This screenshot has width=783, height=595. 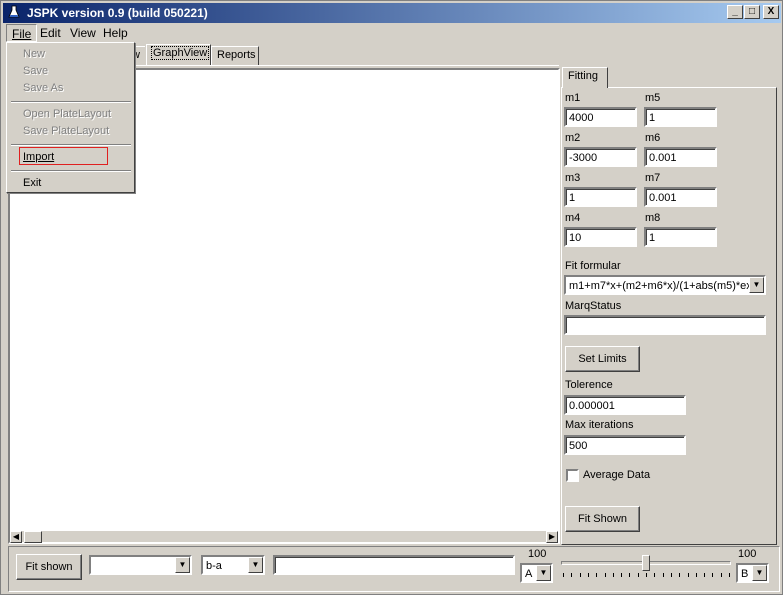 I want to click on scroll-right-icon: ▶, so click(x=552, y=537).